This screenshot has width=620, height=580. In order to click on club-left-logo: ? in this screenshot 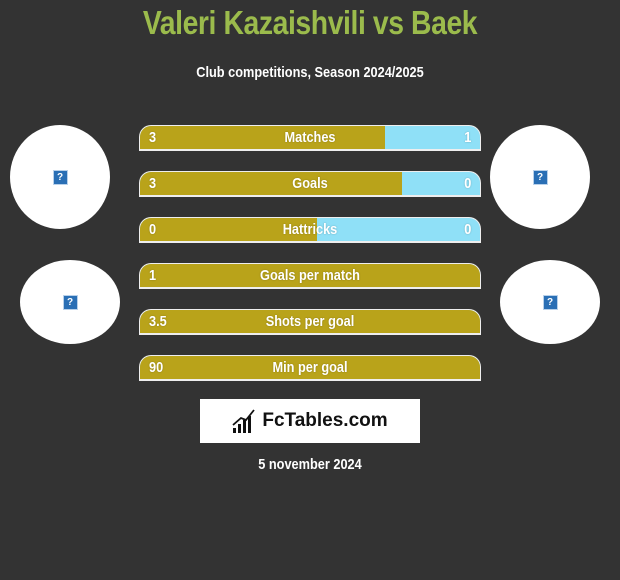, I will do `click(70, 302)`.